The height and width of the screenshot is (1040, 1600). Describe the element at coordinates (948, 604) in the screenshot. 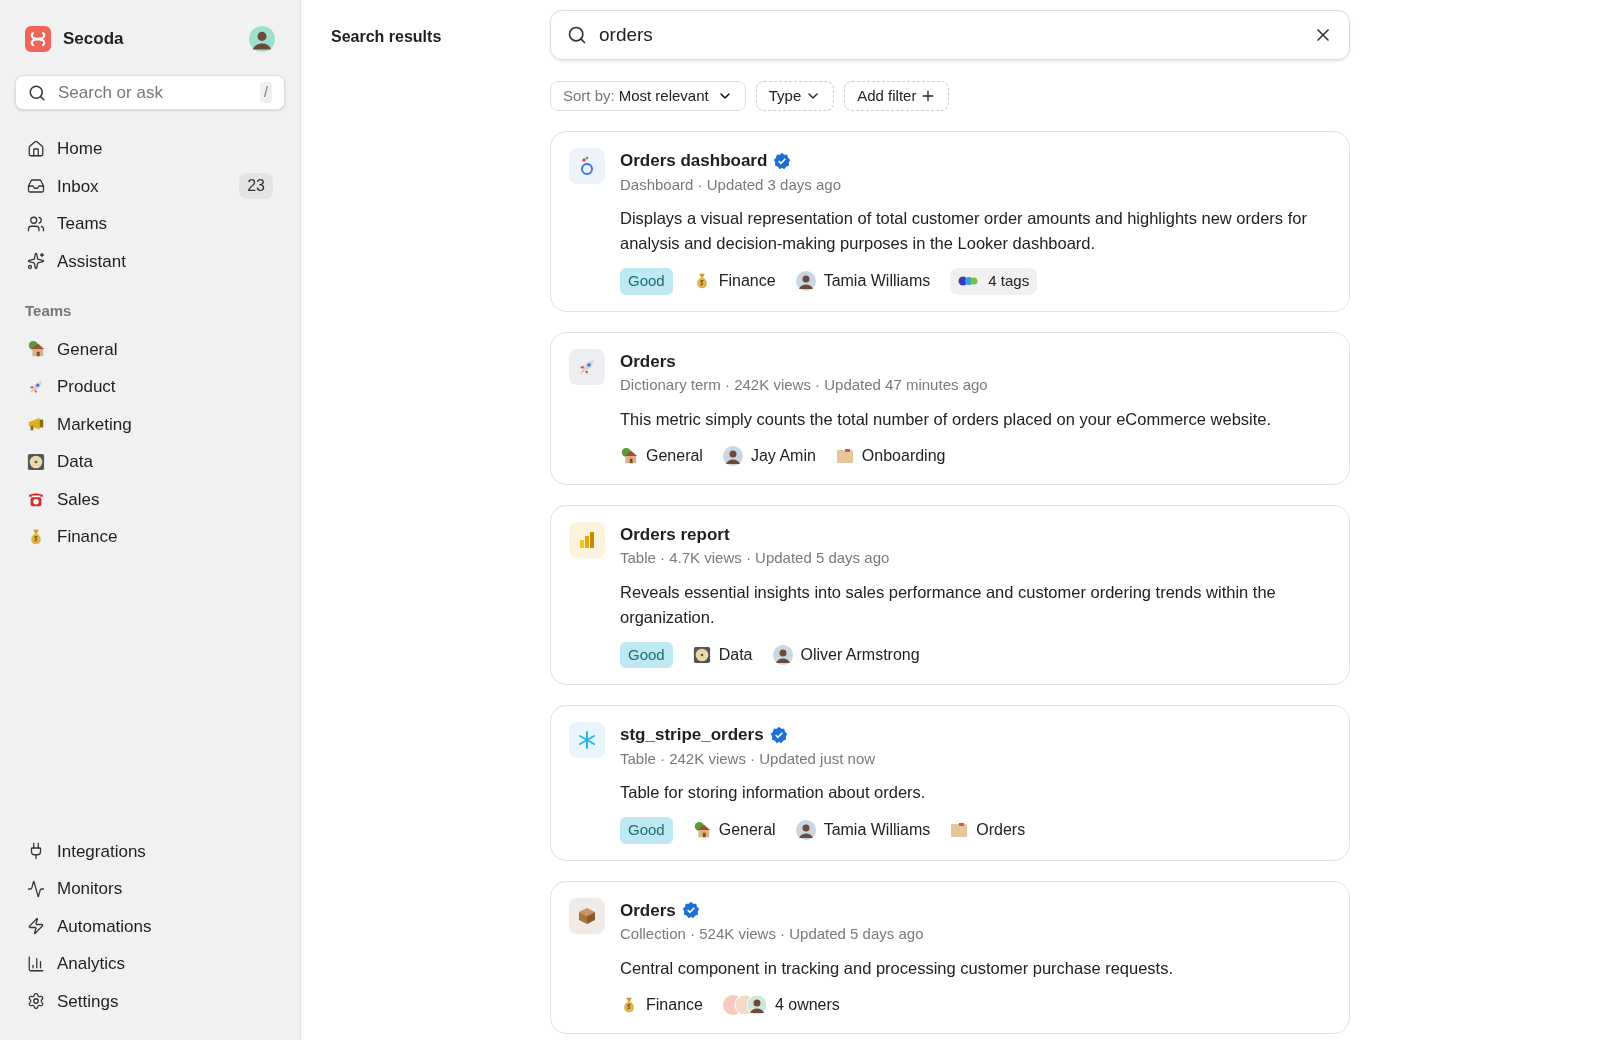

I see `result-description: Reveals essential insights into sales performance and customer ordering trends within the organization.` at that location.